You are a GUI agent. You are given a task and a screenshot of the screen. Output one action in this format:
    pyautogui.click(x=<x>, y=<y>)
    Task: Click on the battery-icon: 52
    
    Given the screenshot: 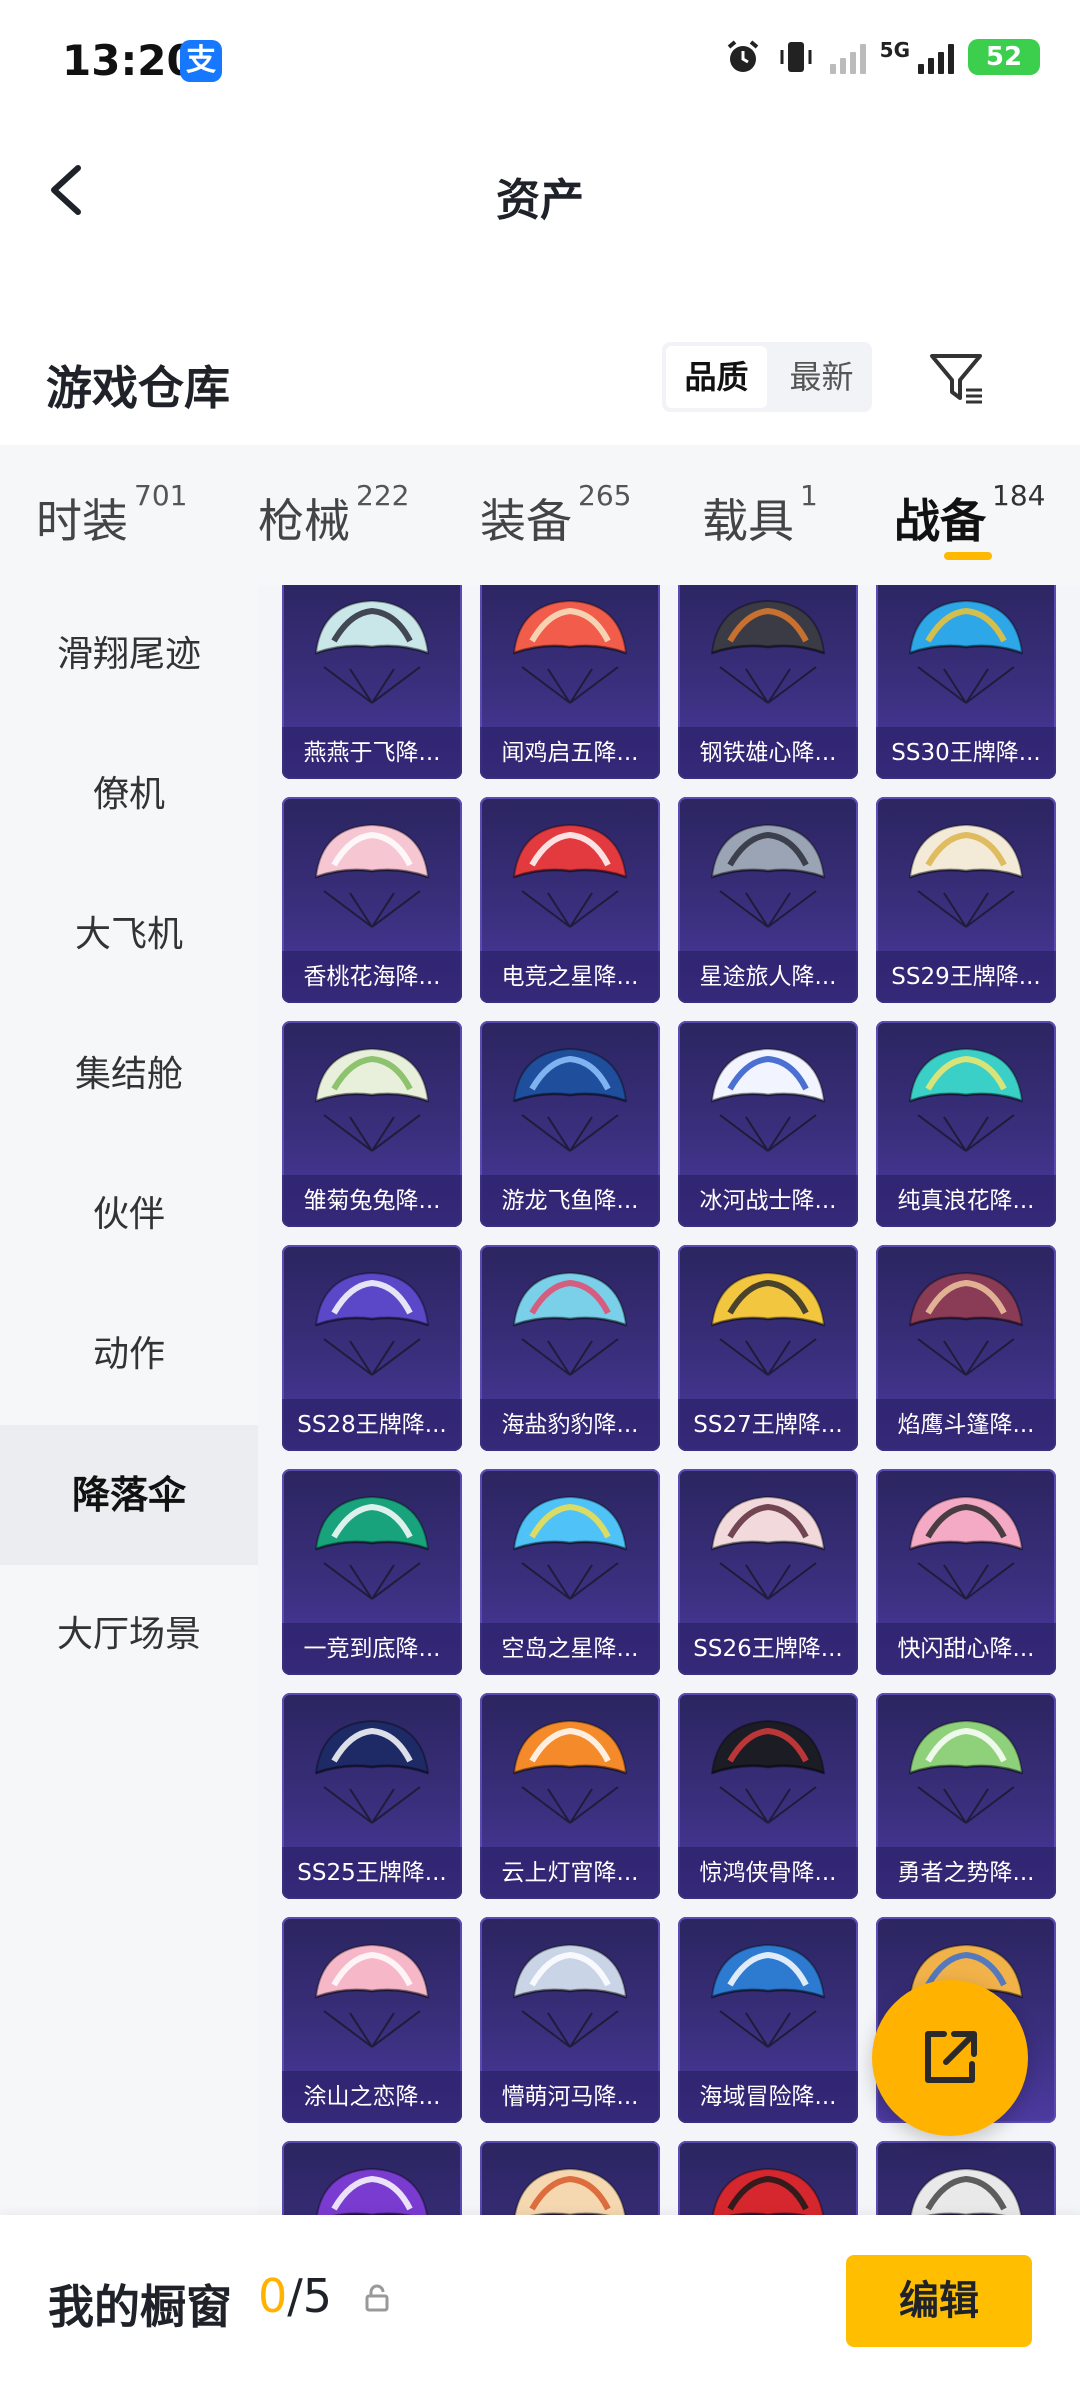 What is the action you would take?
    pyautogui.click(x=1004, y=57)
    